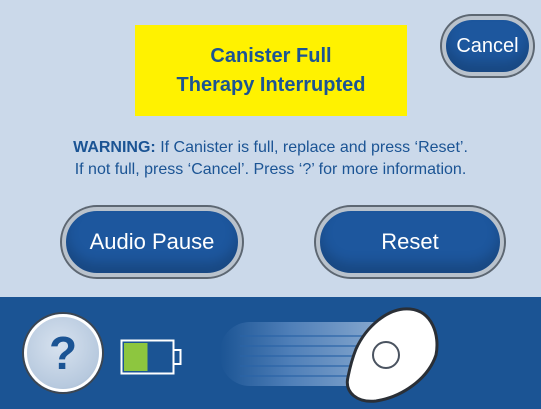 Image resolution: width=541 pixels, height=409 pixels. Describe the element at coordinates (271, 55) in the screenshot. I see `alert-title: Canister Full` at that location.